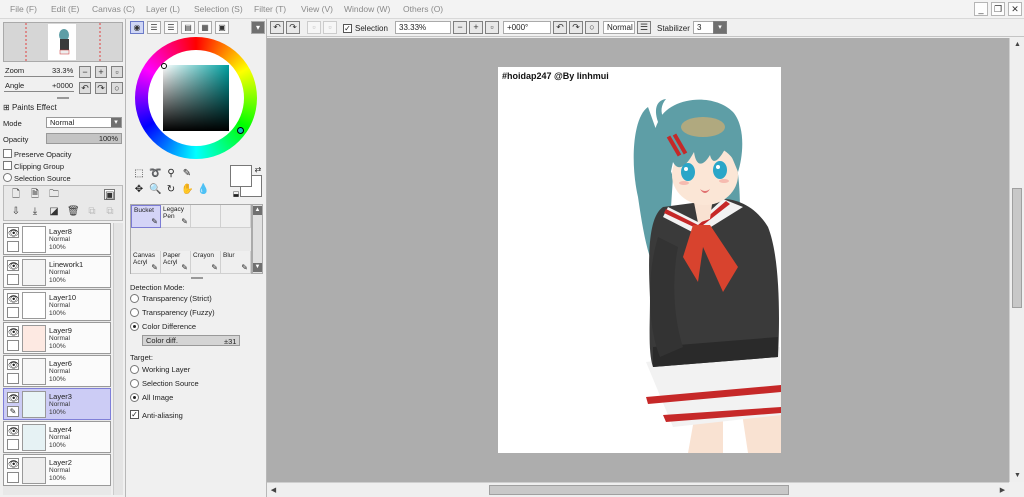 The image size is (1024, 497). What do you see at coordinates (460, 27) in the screenshot?
I see `toolbar-zoom-out-button: −` at bounding box center [460, 27].